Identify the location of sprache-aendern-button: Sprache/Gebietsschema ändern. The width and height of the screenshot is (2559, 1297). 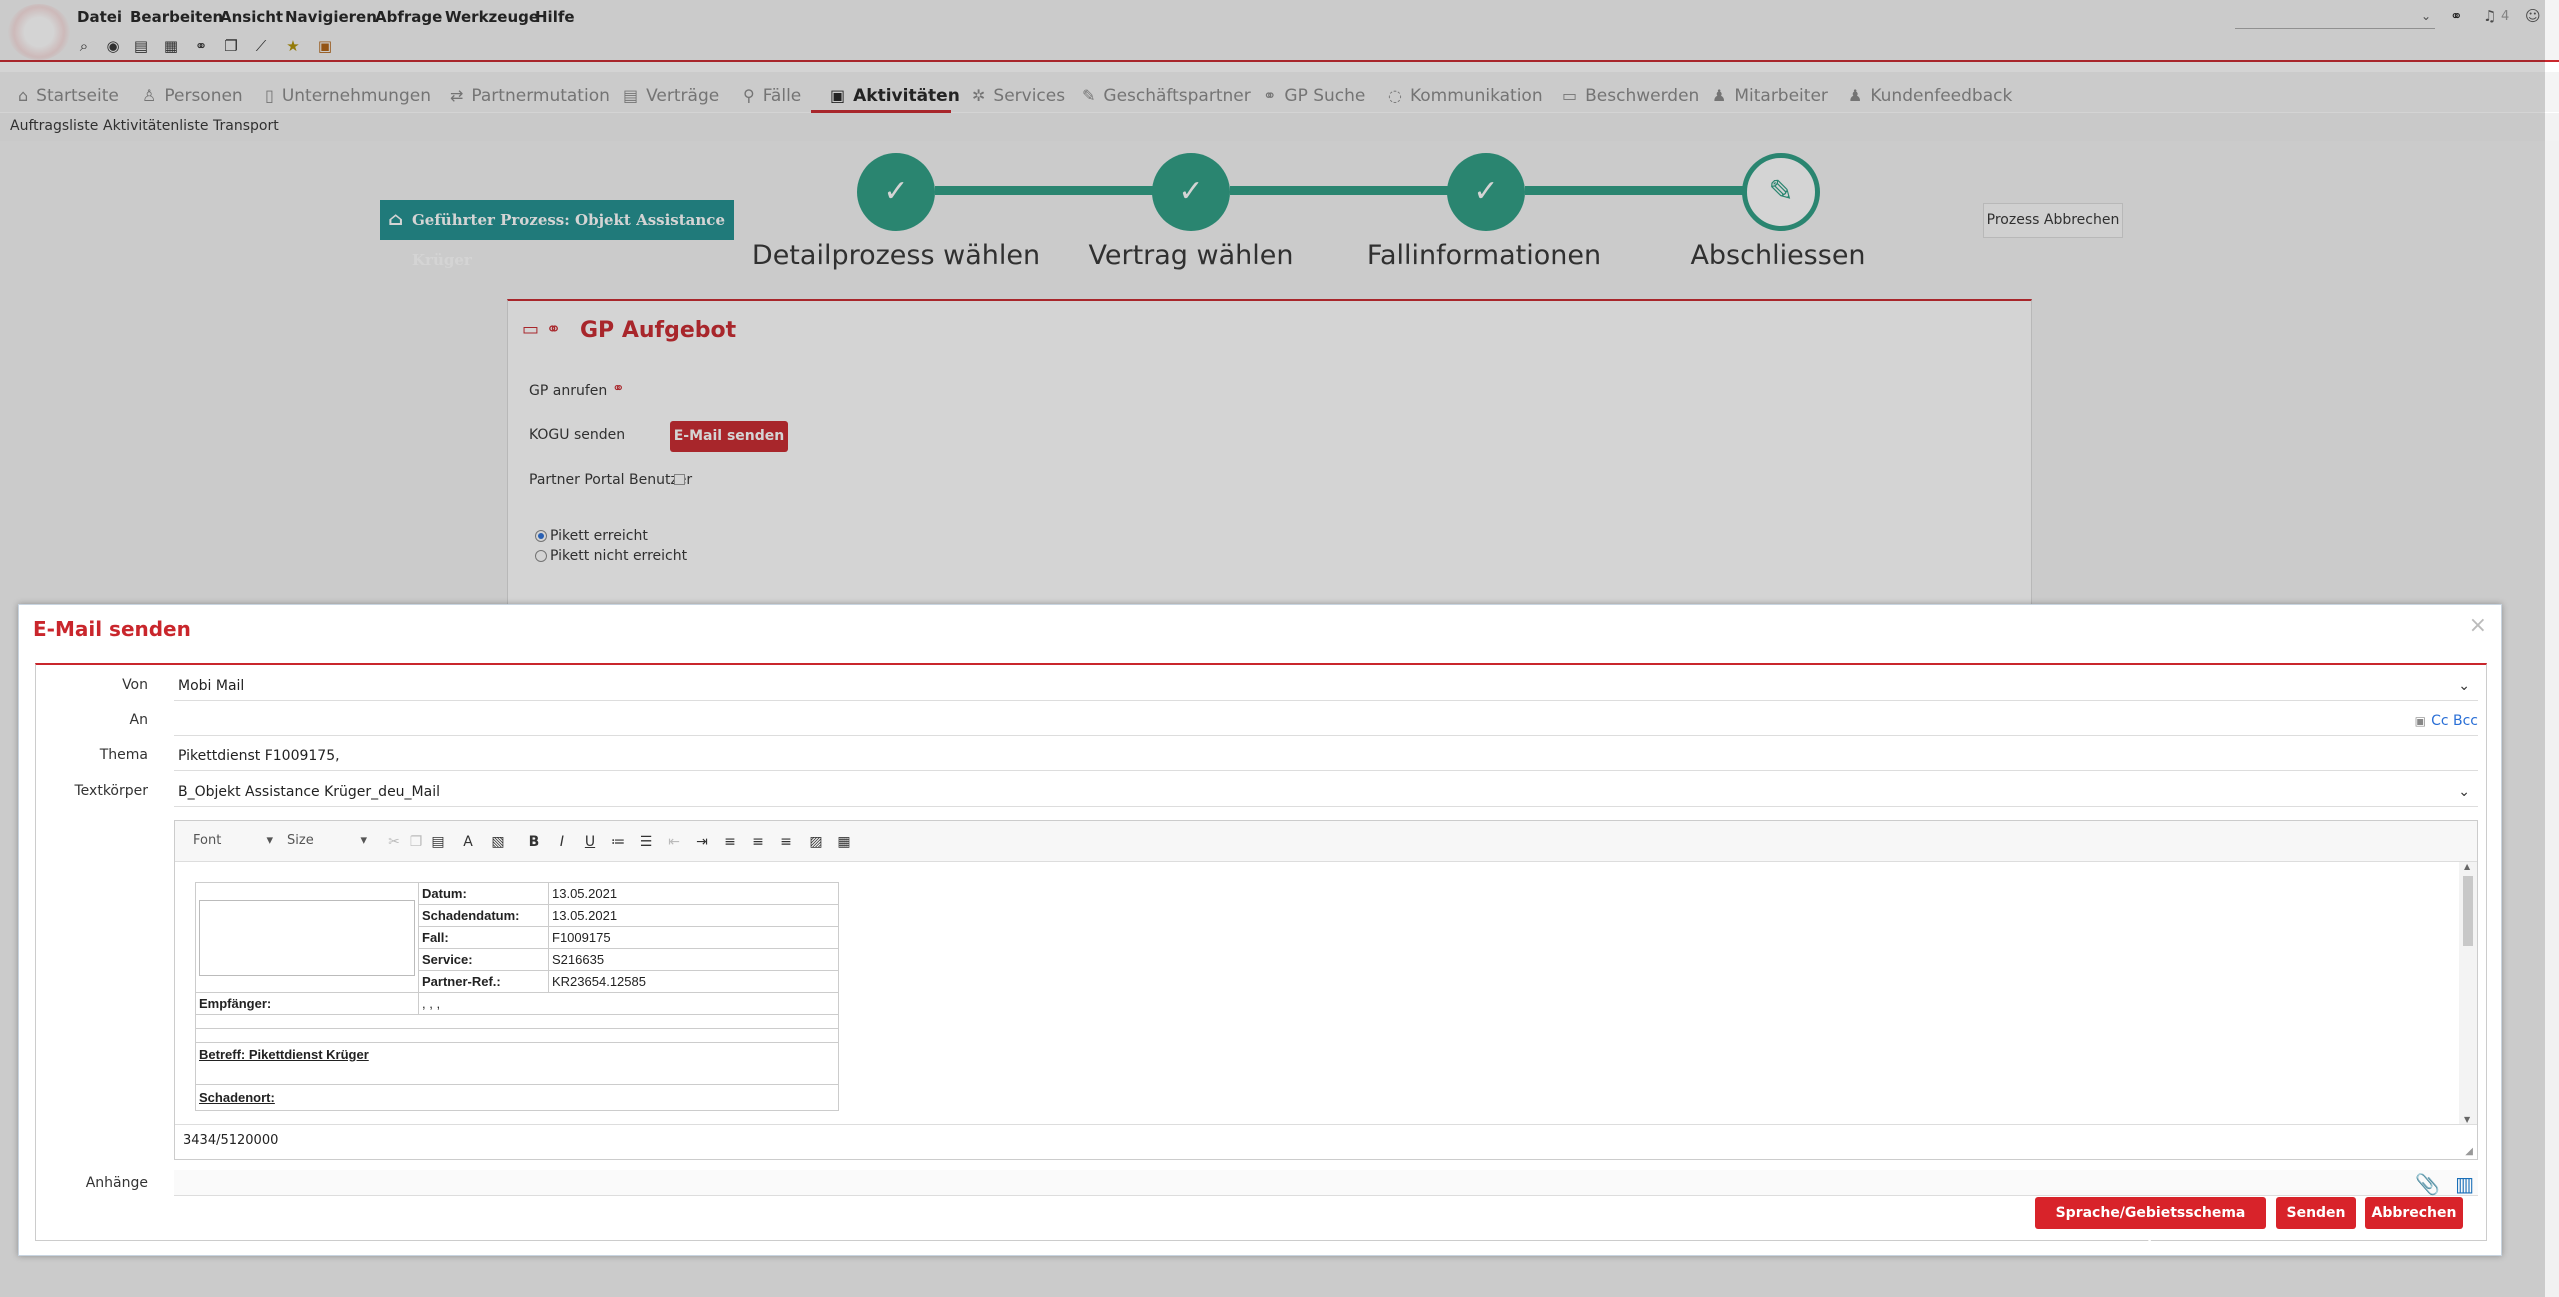
(2150, 1225).